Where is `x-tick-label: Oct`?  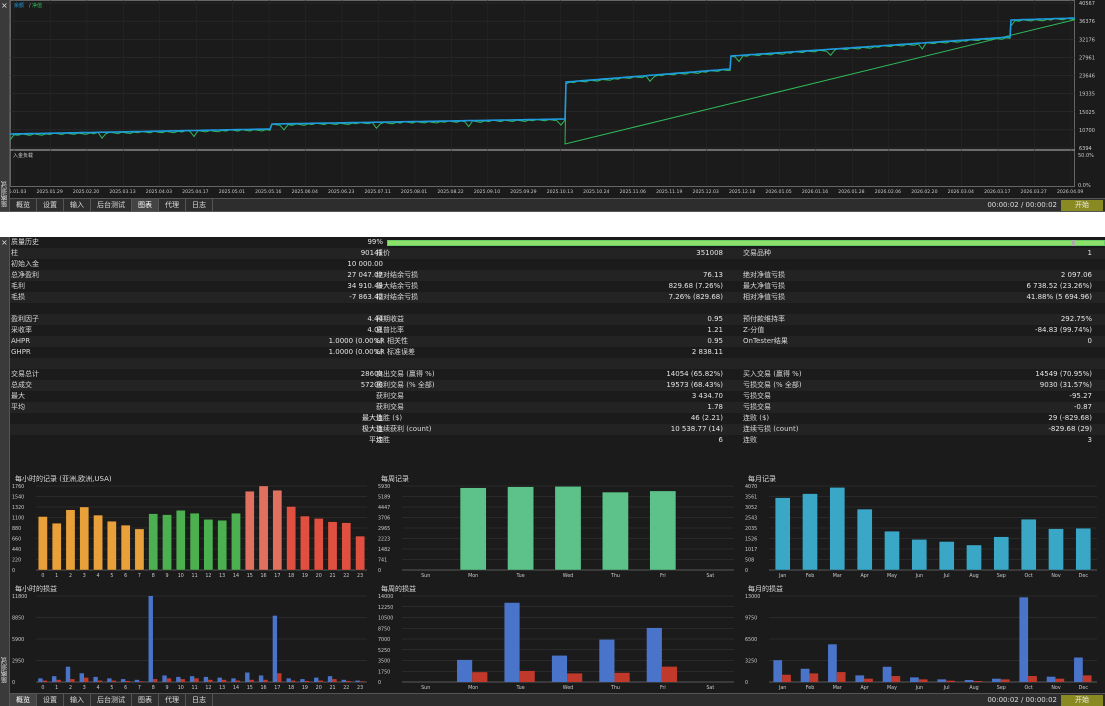
x-tick-label: Oct is located at coordinates (1029, 688).